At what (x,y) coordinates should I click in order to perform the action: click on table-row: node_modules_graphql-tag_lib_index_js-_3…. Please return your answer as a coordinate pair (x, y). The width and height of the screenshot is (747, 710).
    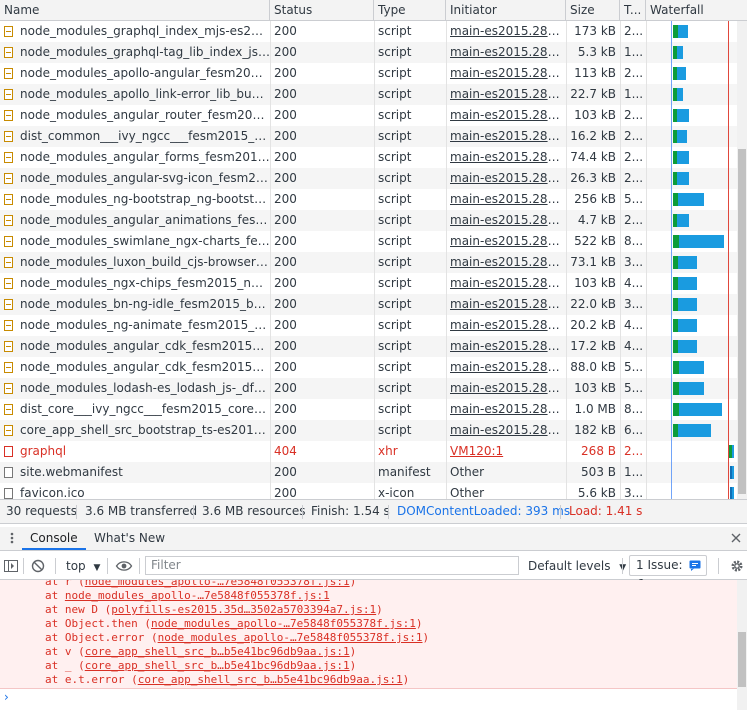
    Looking at the image, I should click on (368, 52).